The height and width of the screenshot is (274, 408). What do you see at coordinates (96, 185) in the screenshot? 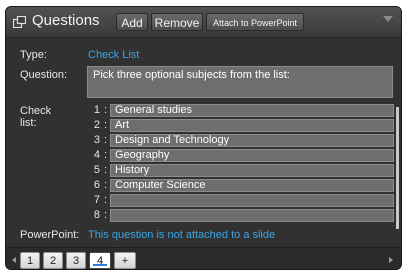
I see `checklist-item-number: 6` at bounding box center [96, 185].